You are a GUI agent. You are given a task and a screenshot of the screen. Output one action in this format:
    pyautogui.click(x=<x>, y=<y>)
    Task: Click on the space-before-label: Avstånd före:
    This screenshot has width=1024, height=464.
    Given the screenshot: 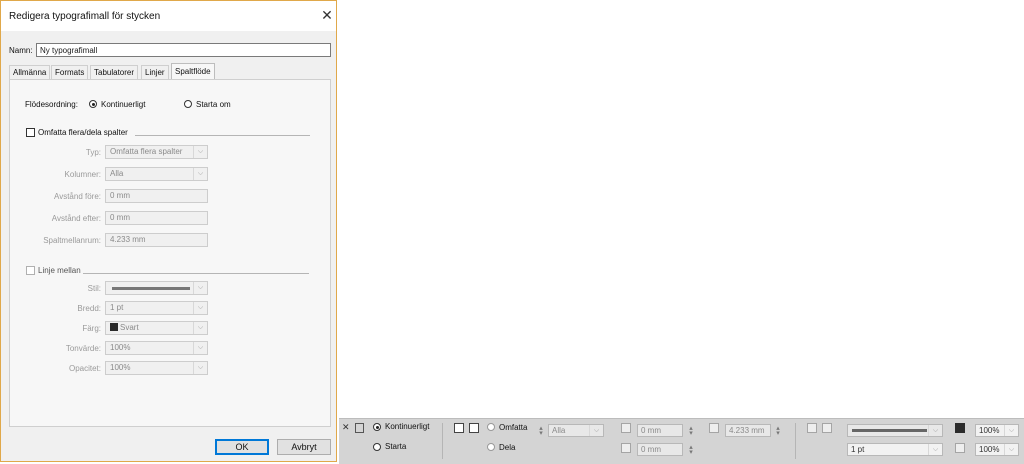 What is the action you would take?
    pyautogui.click(x=77, y=196)
    